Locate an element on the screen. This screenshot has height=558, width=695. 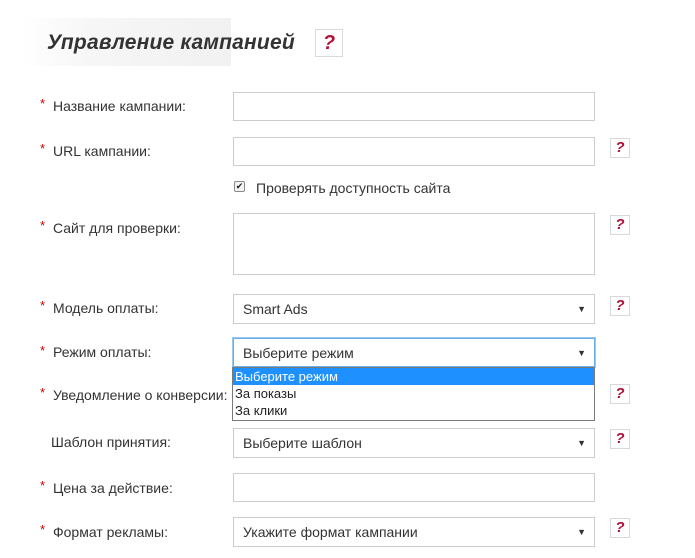
campaign-url-label: URL кампании: is located at coordinates (102, 151).